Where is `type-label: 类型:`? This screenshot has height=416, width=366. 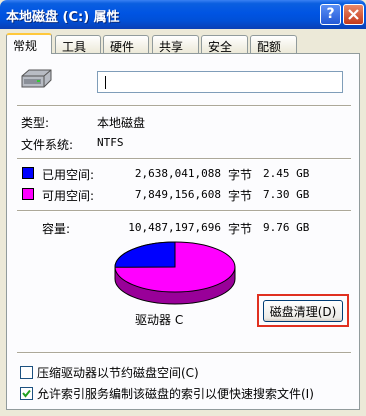
type-label: 类型: is located at coordinates (35, 123).